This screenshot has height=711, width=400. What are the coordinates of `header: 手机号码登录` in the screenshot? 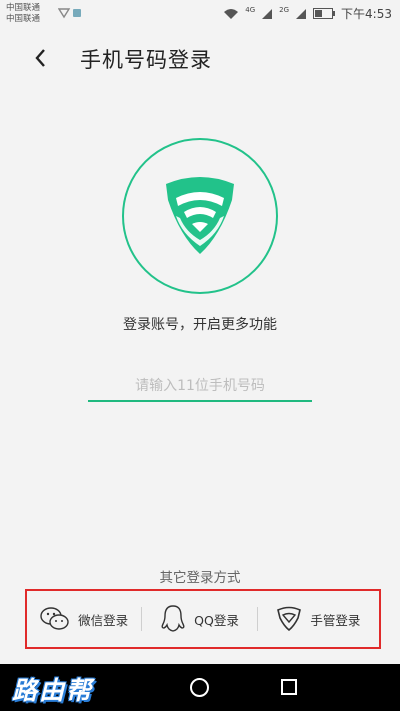 It's located at (200, 58).